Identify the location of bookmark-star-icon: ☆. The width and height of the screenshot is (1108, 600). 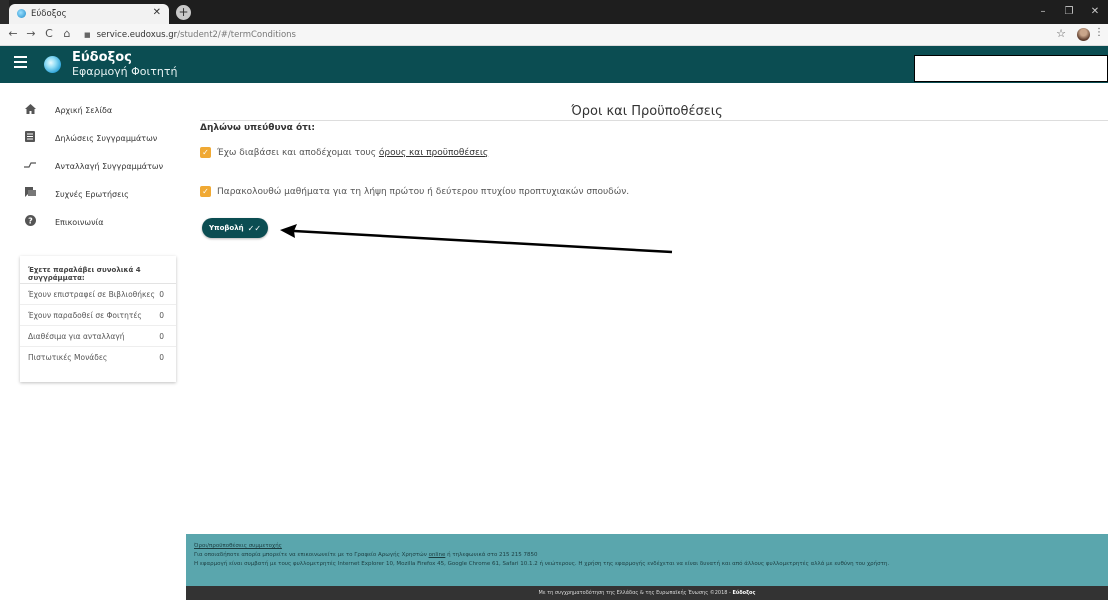
(1061, 33).